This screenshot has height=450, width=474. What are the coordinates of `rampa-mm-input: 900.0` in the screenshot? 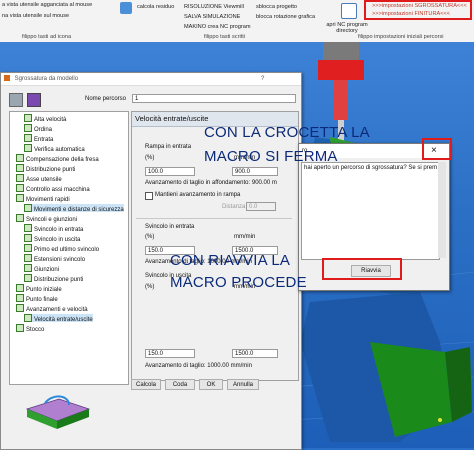 It's located at (255, 171).